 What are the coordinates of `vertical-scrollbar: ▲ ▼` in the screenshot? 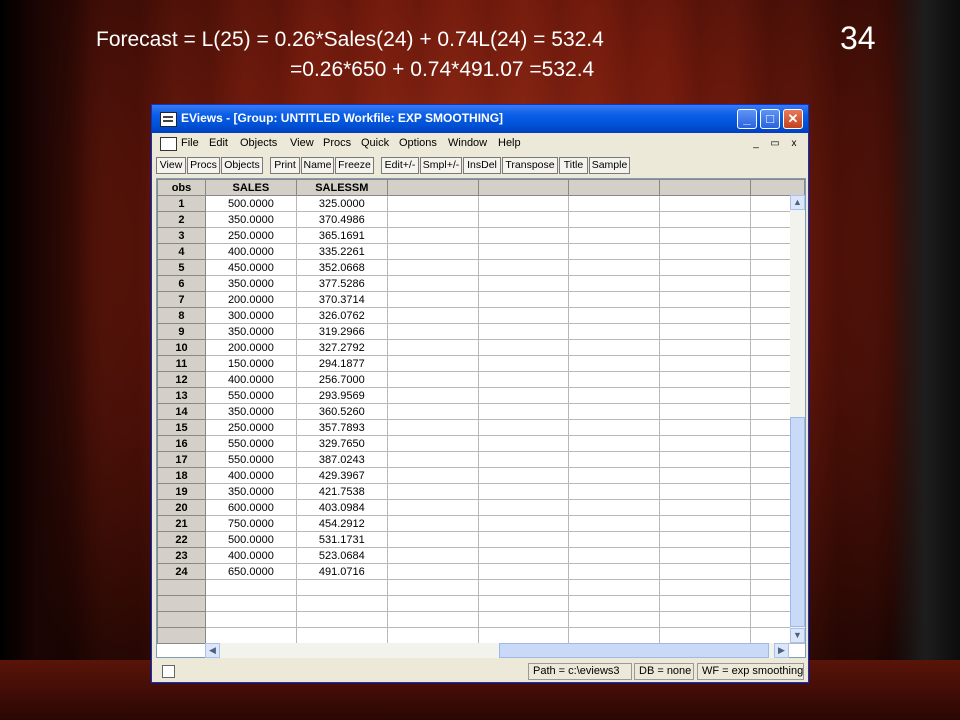 It's located at (797, 419).